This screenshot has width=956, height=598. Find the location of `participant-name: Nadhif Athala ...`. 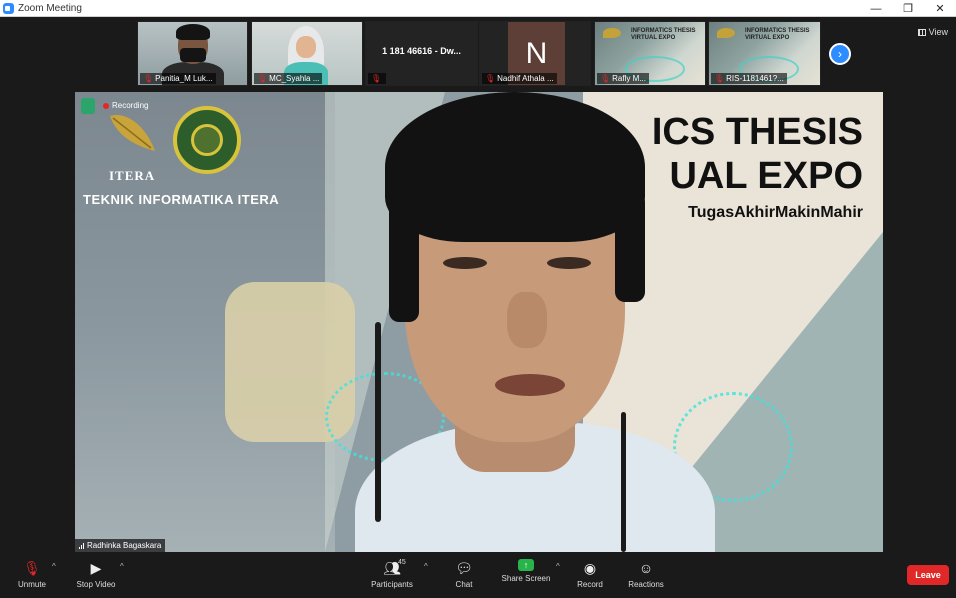

participant-name: Nadhif Athala ... is located at coordinates (525, 78).